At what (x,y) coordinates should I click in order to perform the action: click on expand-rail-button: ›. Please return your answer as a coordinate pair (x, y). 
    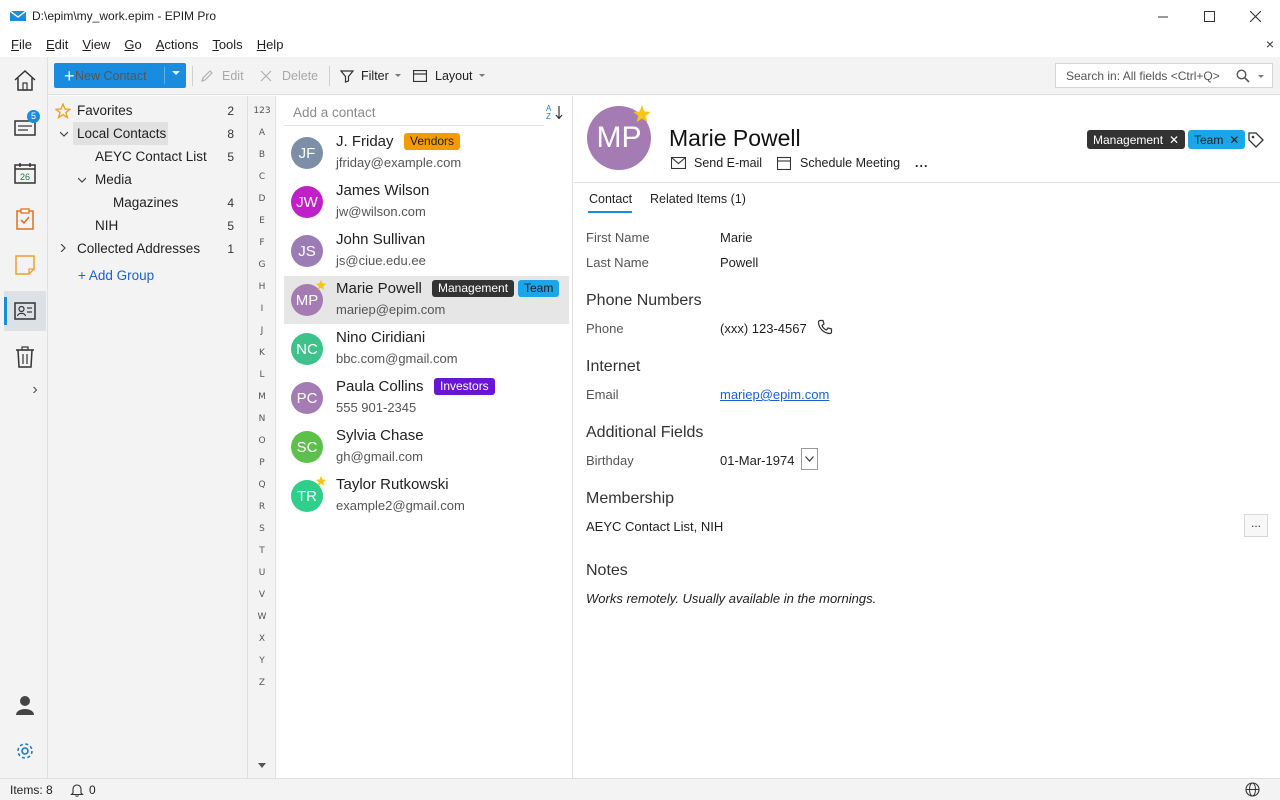
    Looking at the image, I should click on (25, 390).